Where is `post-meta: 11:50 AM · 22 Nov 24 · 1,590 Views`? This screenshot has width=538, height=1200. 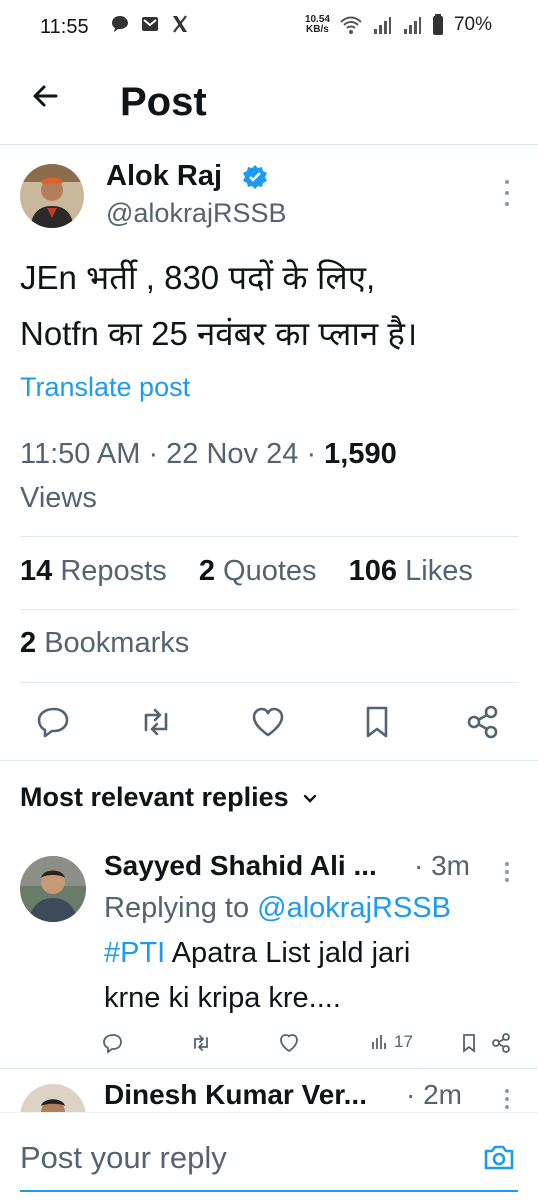
post-meta: 11:50 AM · 22 Nov 24 · 1,590 Views is located at coordinates (208, 476).